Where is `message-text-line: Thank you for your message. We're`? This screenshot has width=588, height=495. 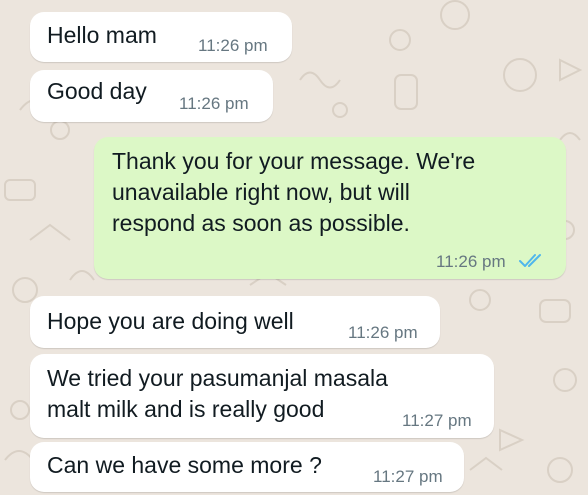 message-text-line: Thank you for your message. We're is located at coordinates (294, 161).